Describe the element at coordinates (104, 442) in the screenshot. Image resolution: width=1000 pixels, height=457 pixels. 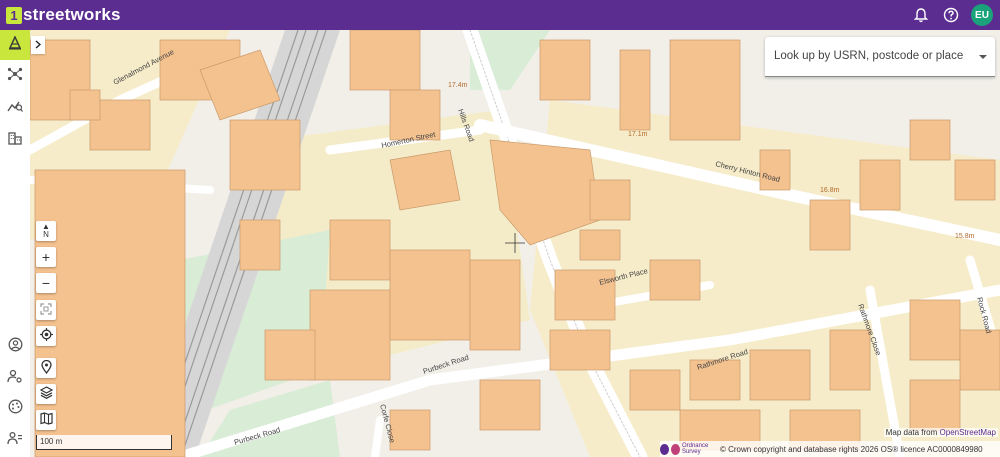
I see `scale-bar: 100 m` at that location.